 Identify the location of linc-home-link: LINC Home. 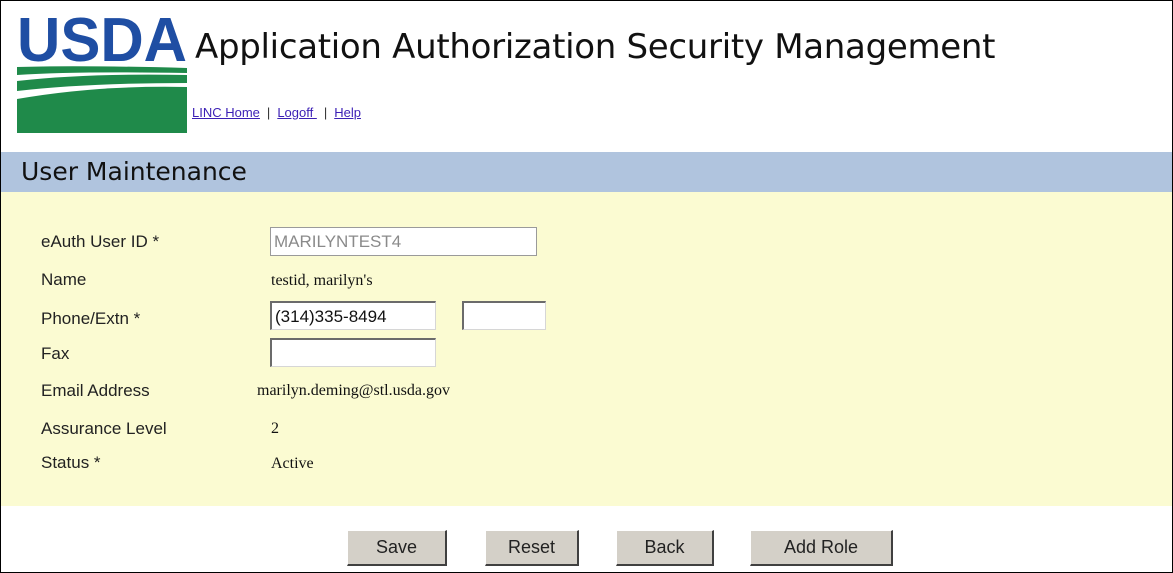
(226, 112).